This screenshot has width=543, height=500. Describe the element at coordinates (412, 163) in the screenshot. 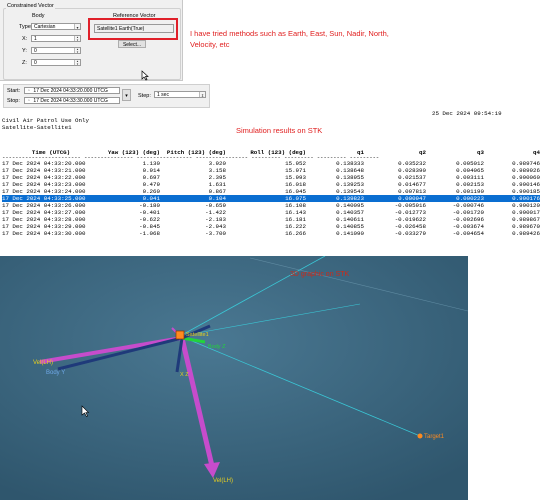

I see `table-cell: 0.035232` at that location.